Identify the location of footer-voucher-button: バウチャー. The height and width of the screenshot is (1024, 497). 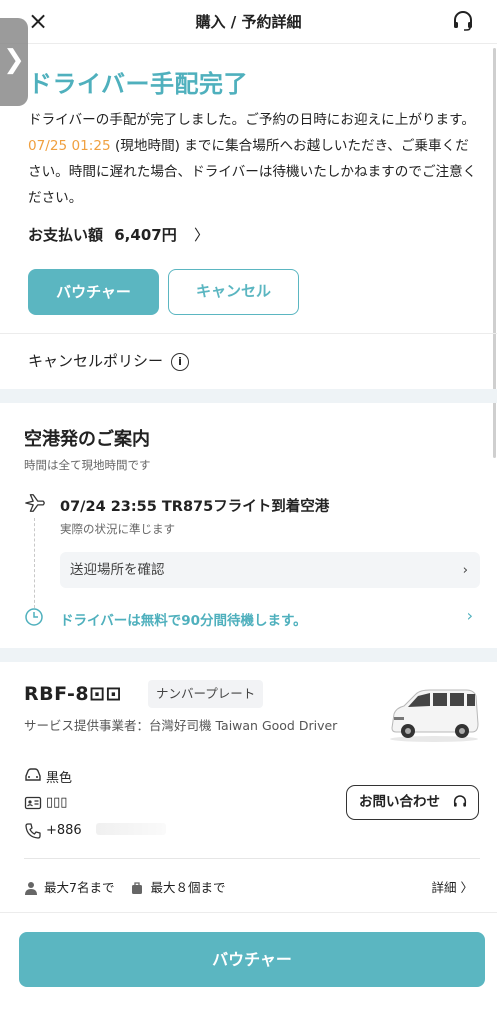
(252, 959).